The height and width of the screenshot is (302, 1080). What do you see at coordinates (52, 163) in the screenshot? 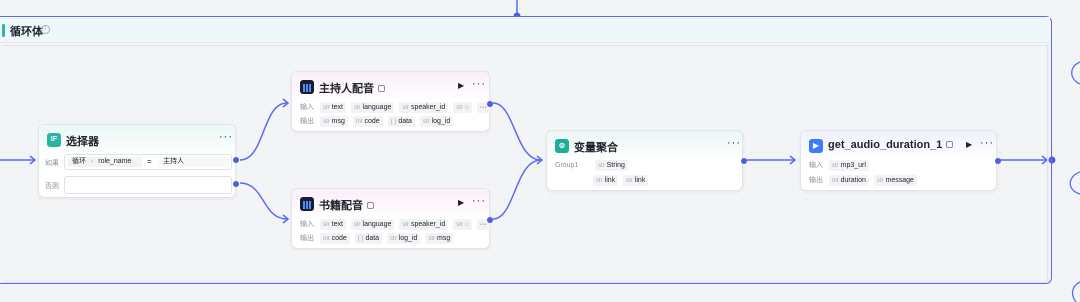
I see `if-label: 如果` at bounding box center [52, 163].